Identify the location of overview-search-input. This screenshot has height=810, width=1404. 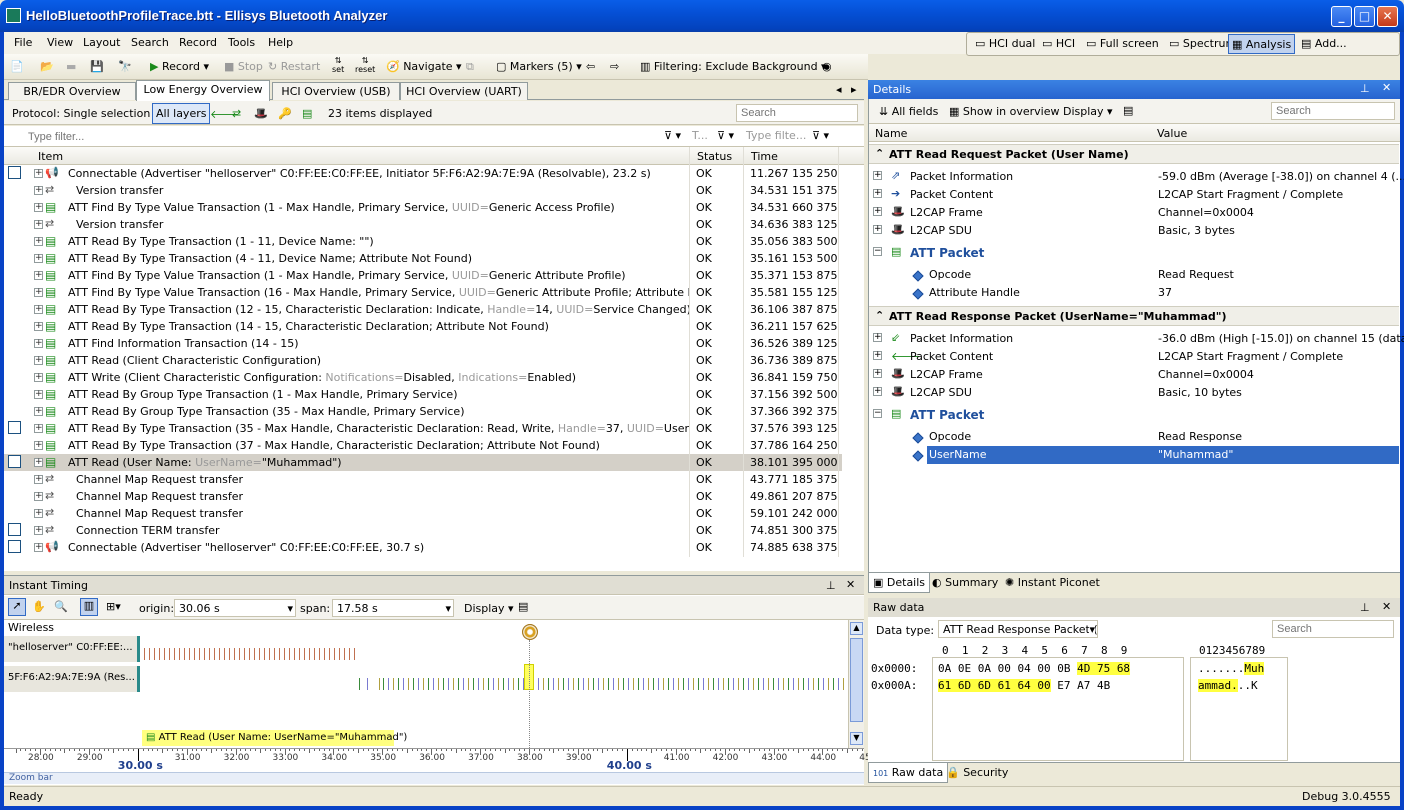
(797, 113).